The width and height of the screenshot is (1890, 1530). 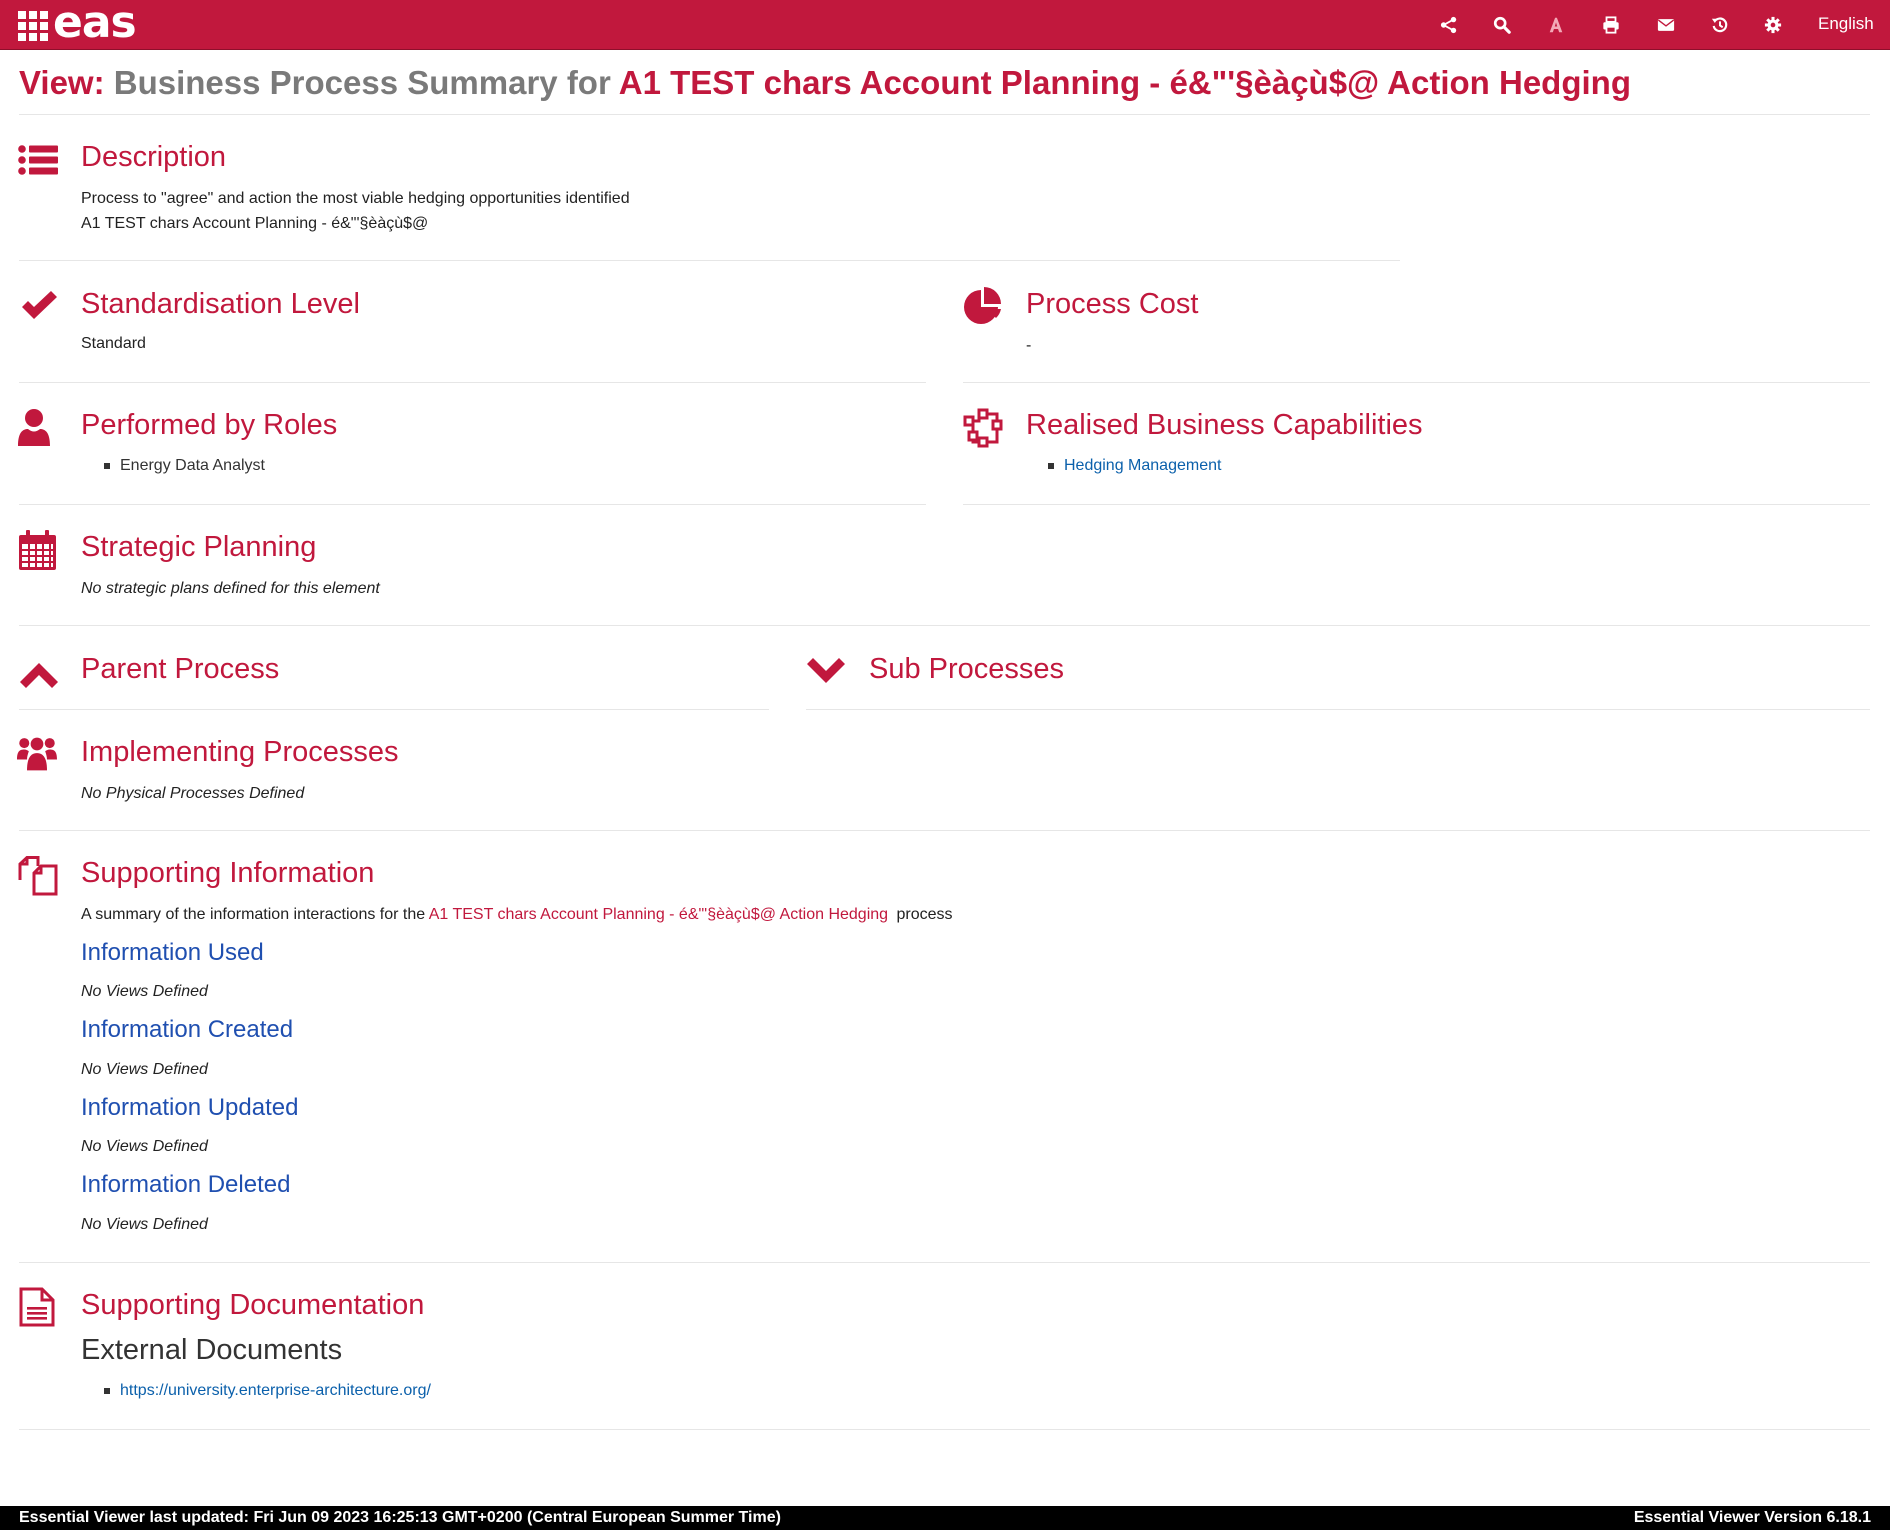 I want to click on information-updated-message: No Views Defined, so click(x=144, y=1146).